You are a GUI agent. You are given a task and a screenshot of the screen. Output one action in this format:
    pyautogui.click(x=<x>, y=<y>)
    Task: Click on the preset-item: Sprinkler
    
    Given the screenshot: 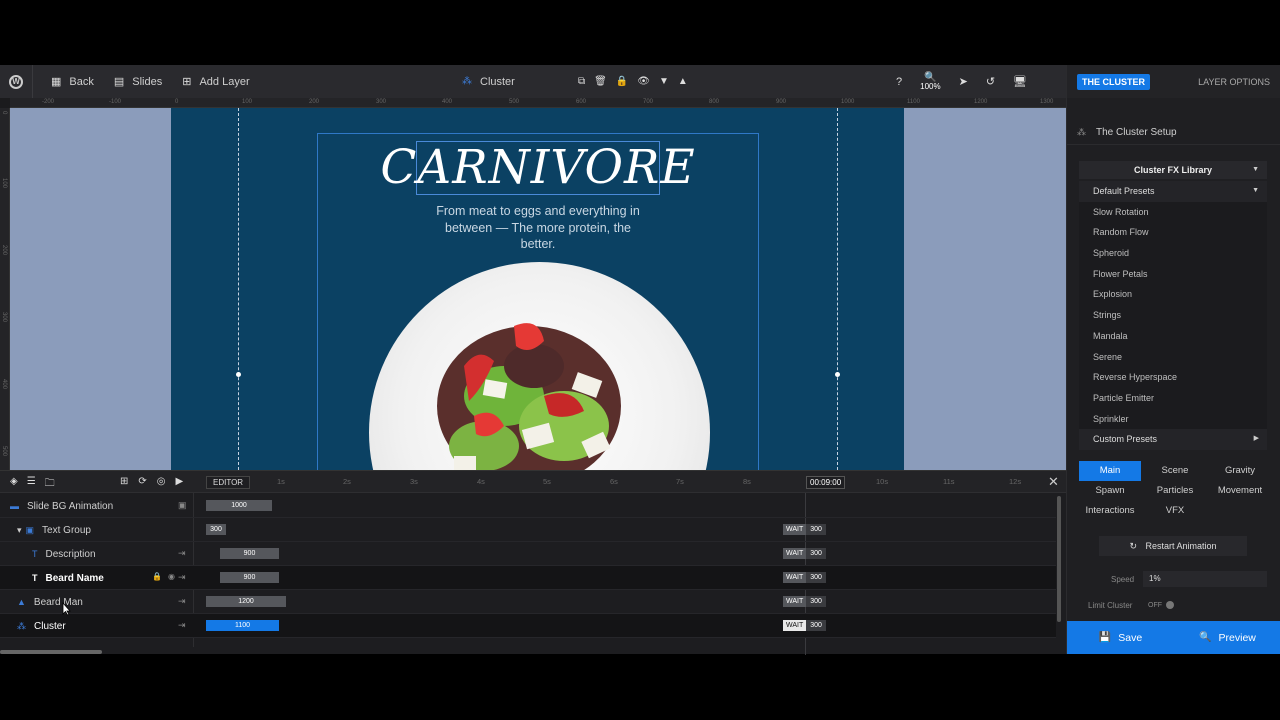 What is the action you would take?
    pyautogui.click(x=1173, y=419)
    